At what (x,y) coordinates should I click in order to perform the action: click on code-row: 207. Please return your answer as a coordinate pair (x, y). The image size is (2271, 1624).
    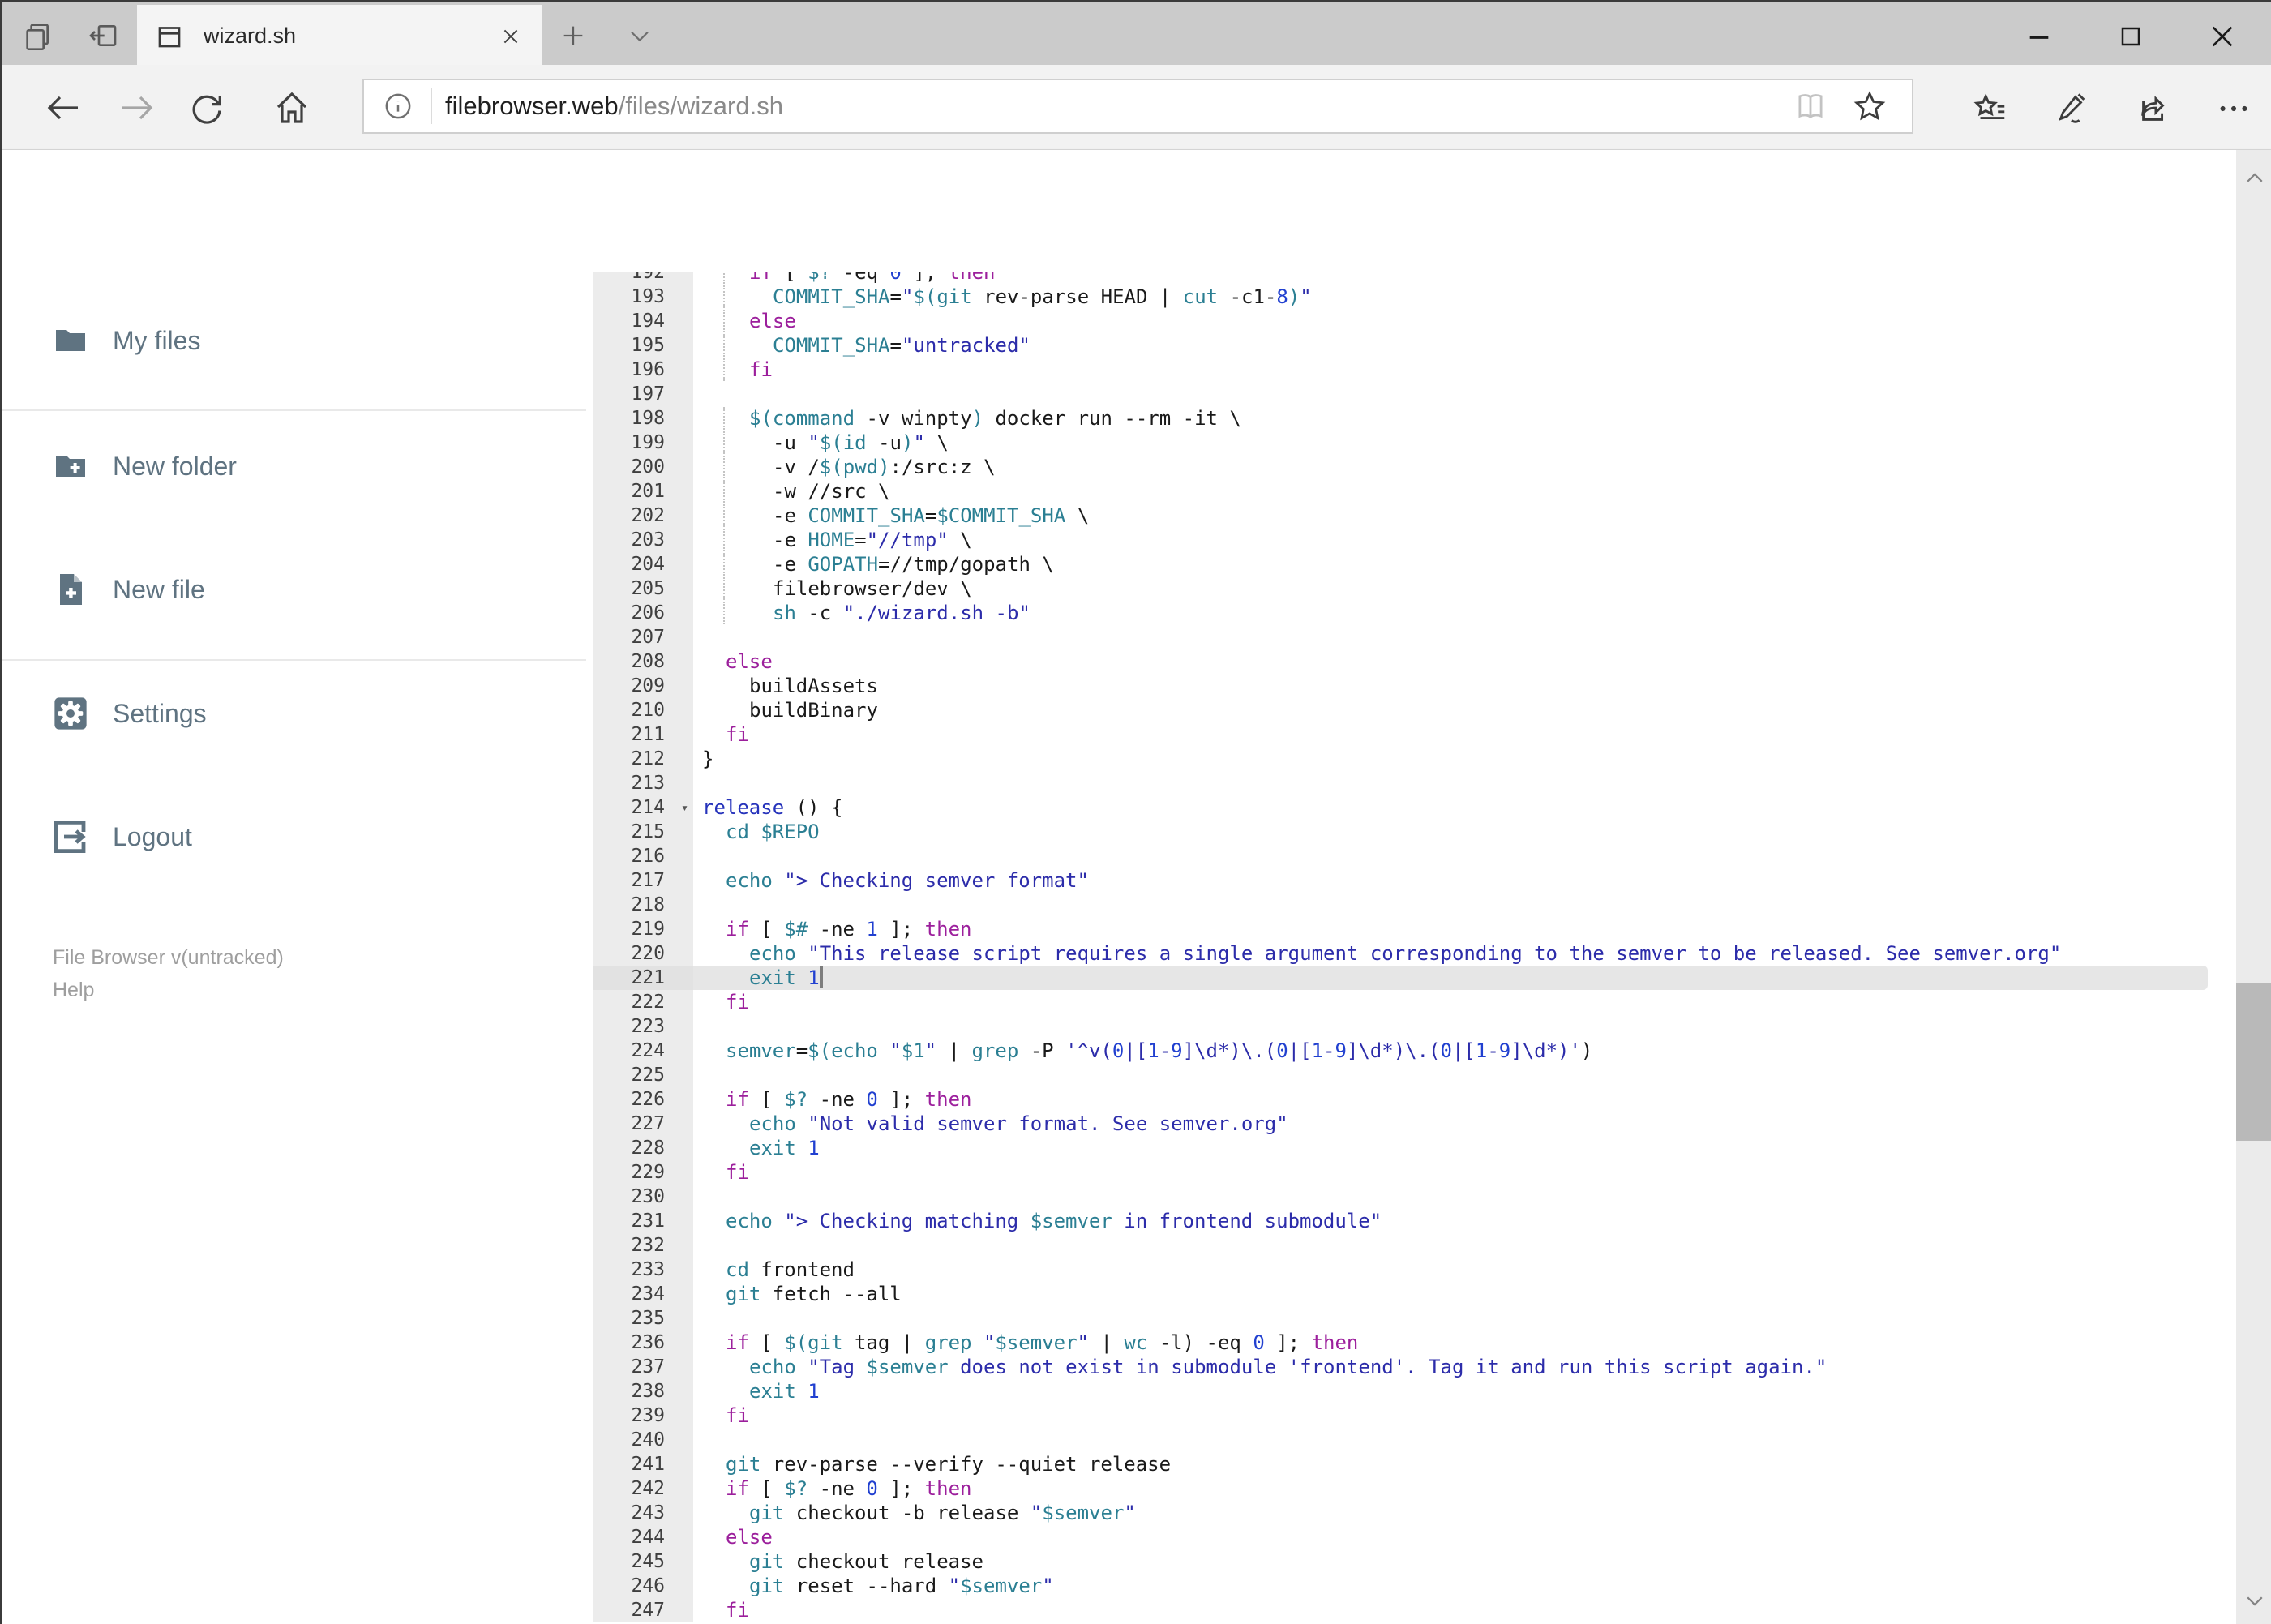
    Looking at the image, I should click on (1415, 637).